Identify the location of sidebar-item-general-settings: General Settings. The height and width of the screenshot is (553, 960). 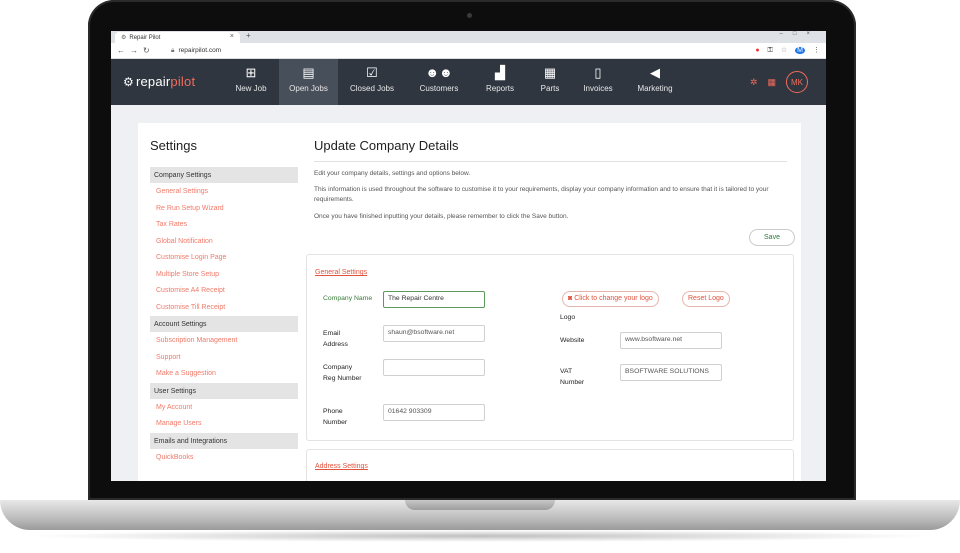
(224, 192).